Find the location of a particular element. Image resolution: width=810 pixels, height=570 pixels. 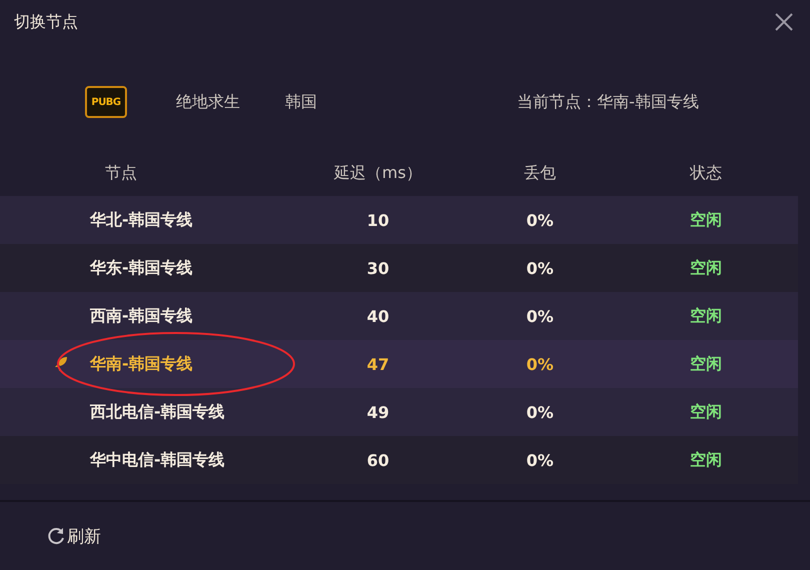

refresh-button: 刷新 is located at coordinates (73, 536).